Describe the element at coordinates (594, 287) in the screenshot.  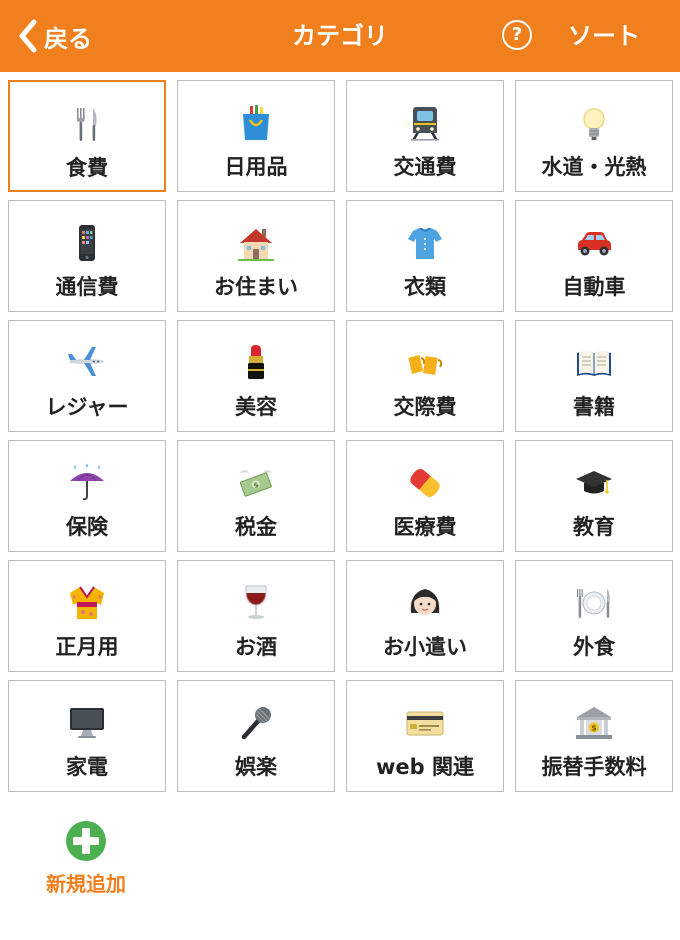
I see `category-label: 自動車` at that location.